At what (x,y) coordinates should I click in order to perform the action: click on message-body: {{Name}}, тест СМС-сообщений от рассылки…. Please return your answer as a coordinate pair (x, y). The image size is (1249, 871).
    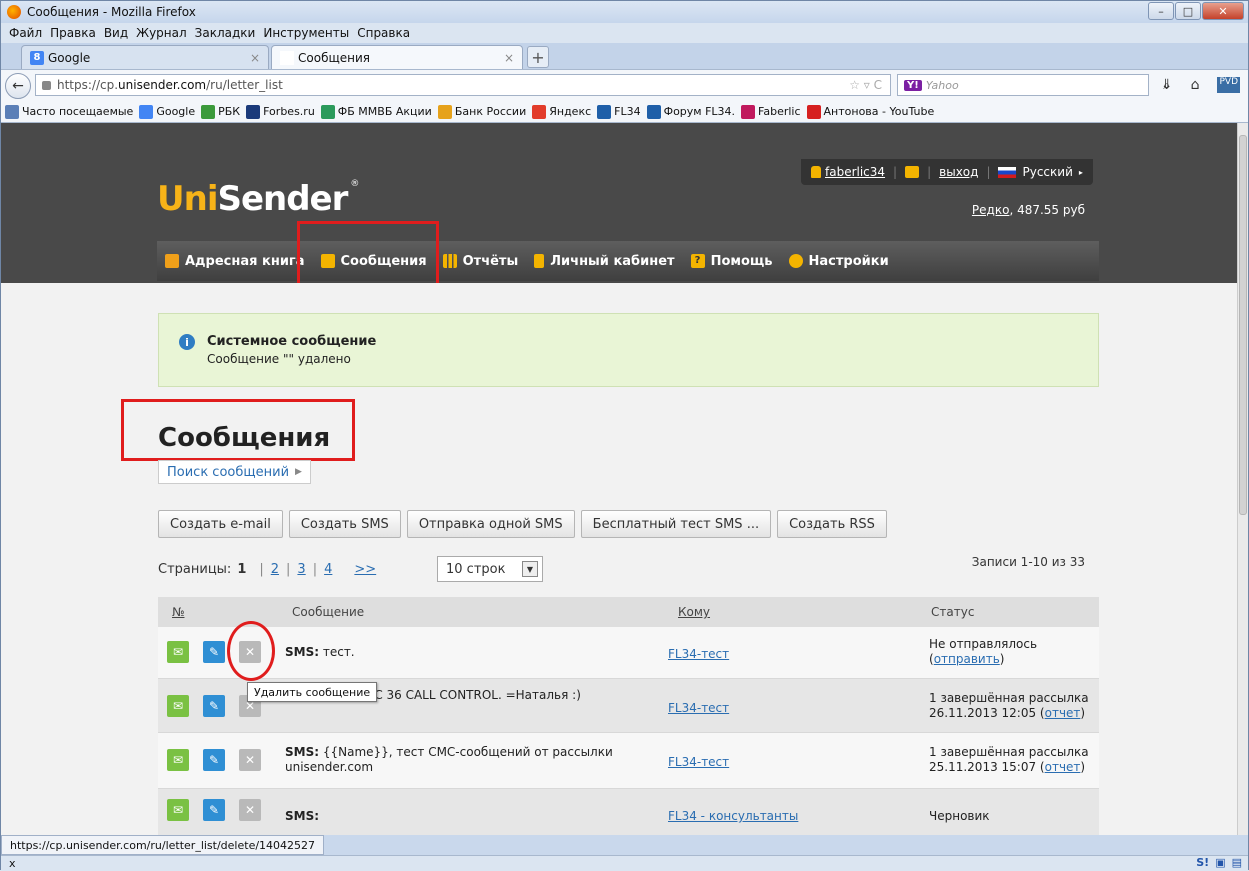
    Looking at the image, I should click on (449, 759).